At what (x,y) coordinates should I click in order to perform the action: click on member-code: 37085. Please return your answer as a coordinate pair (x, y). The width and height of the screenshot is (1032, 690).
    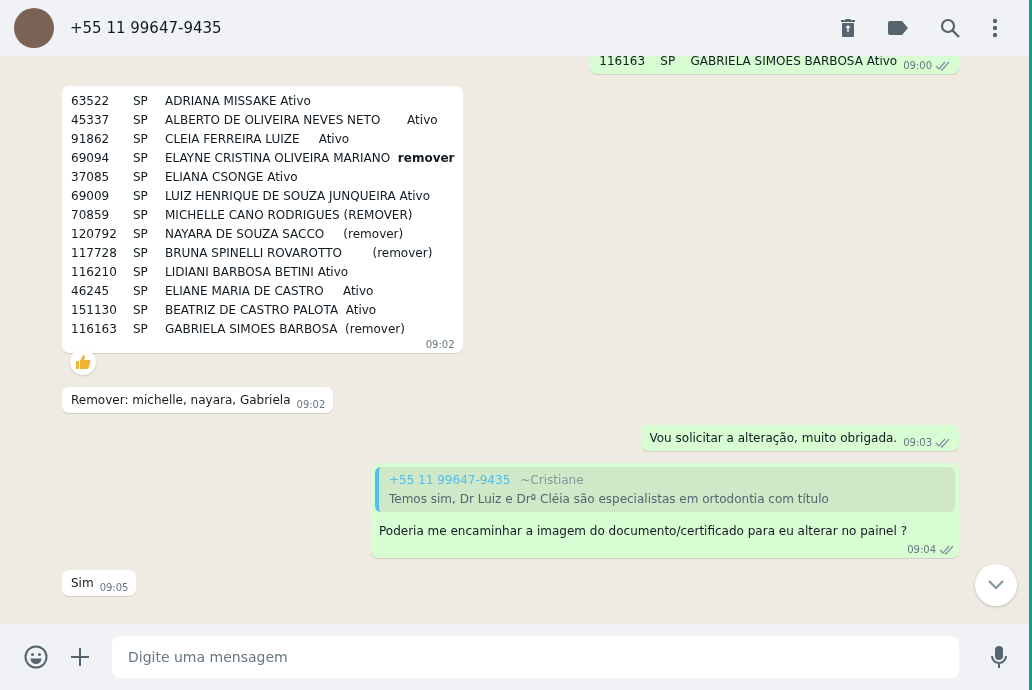
    Looking at the image, I should click on (91, 177).